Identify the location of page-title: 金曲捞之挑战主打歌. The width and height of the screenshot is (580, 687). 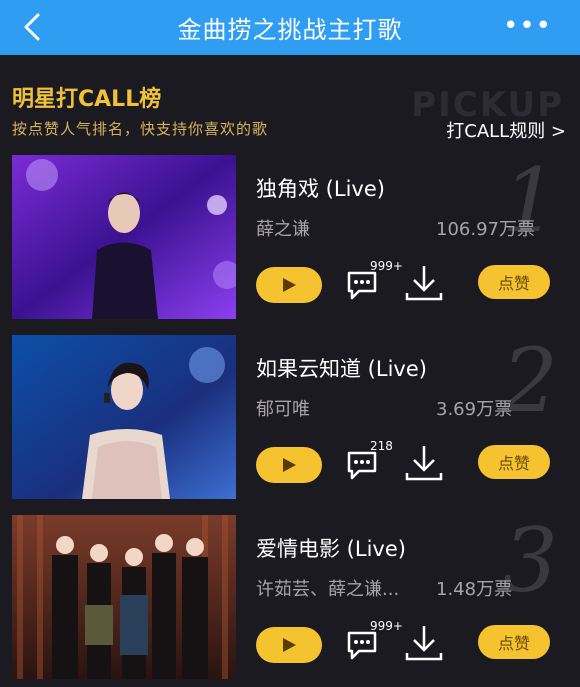
(290, 30).